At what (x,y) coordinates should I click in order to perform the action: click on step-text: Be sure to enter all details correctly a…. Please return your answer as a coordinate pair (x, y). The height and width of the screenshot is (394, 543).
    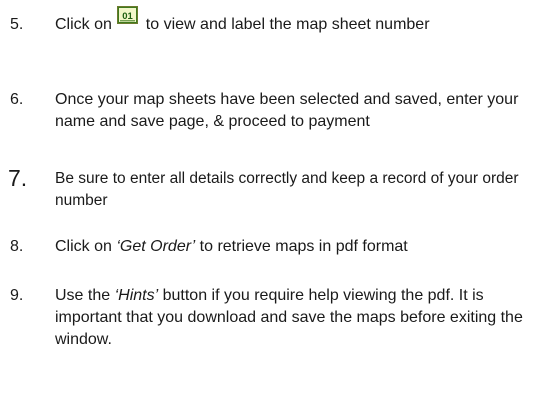
    Looking at the image, I should click on (287, 189).